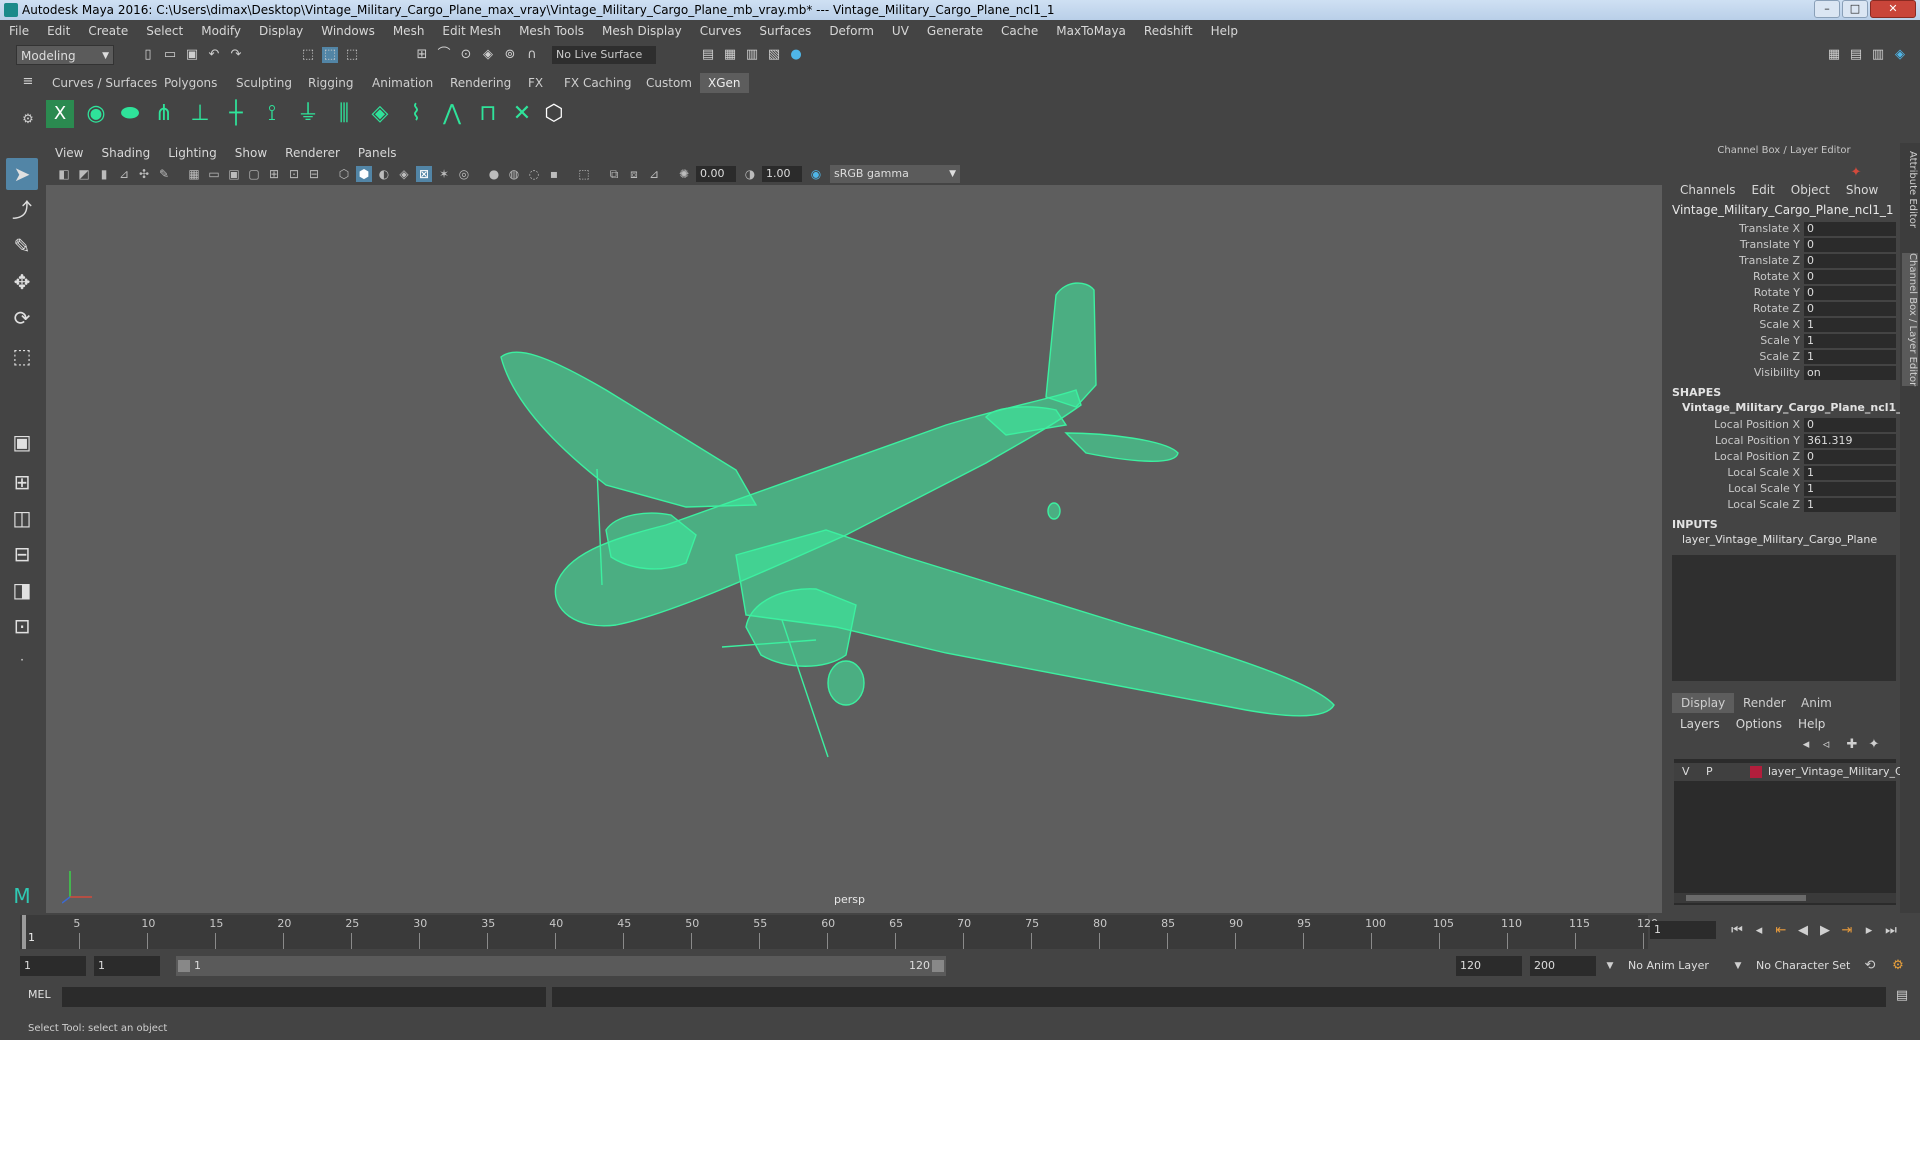  I want to click on xgen-collection-icon: ⬬, so click(130, 114).